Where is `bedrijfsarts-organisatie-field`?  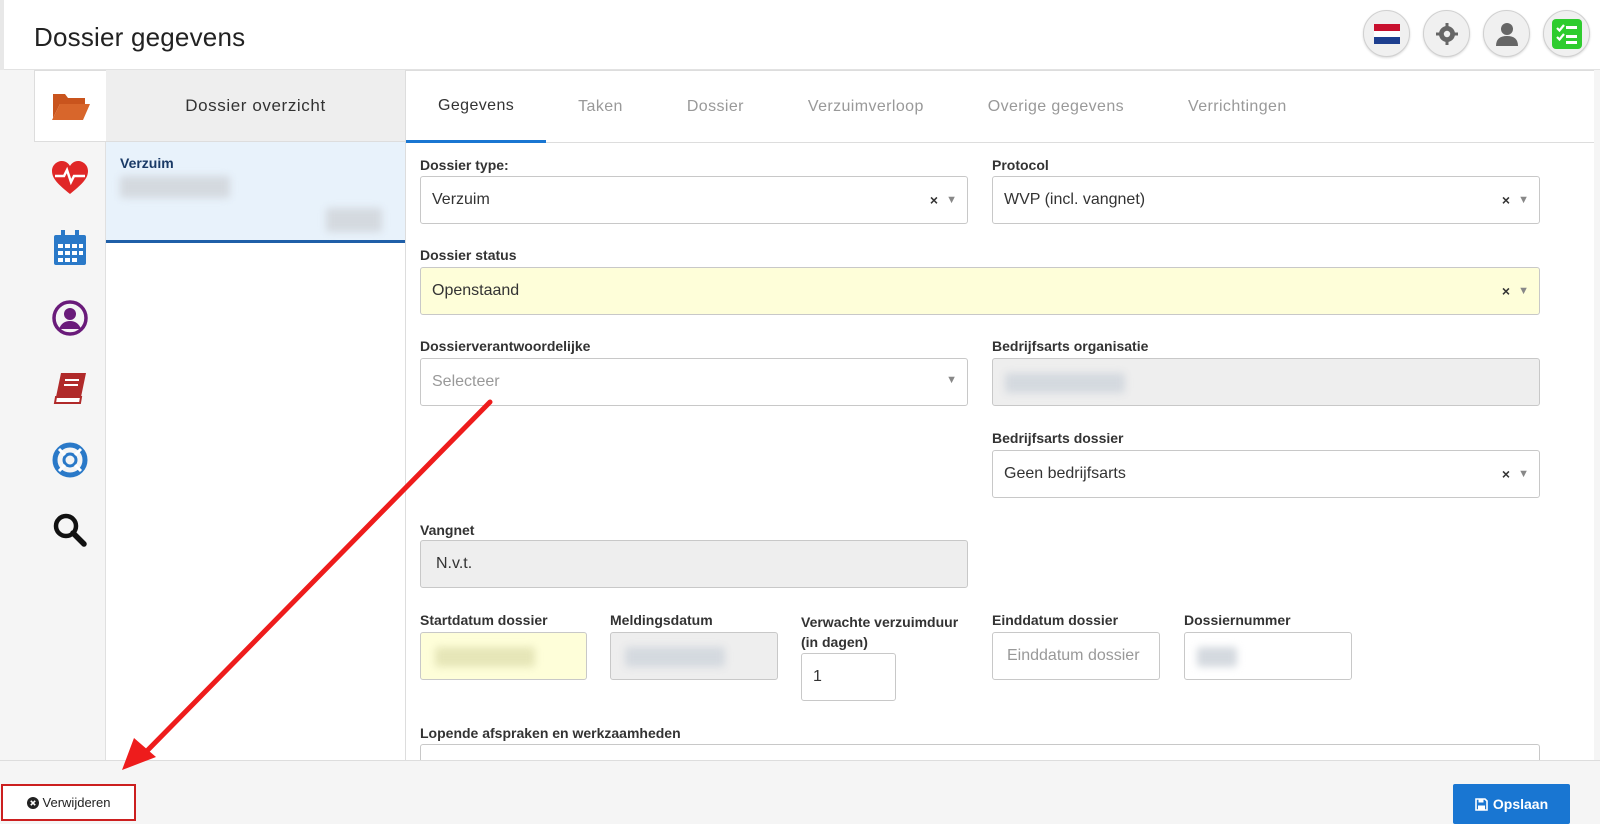
bedrijfsarts-organisatie-field is located at coordinates (1266, 382).